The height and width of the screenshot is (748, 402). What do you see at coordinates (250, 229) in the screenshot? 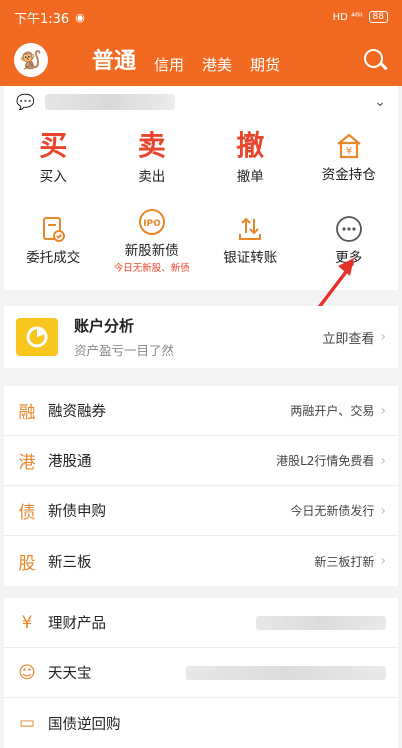
I see `transfer-arrows-icon` at bounding box center [250, 229].